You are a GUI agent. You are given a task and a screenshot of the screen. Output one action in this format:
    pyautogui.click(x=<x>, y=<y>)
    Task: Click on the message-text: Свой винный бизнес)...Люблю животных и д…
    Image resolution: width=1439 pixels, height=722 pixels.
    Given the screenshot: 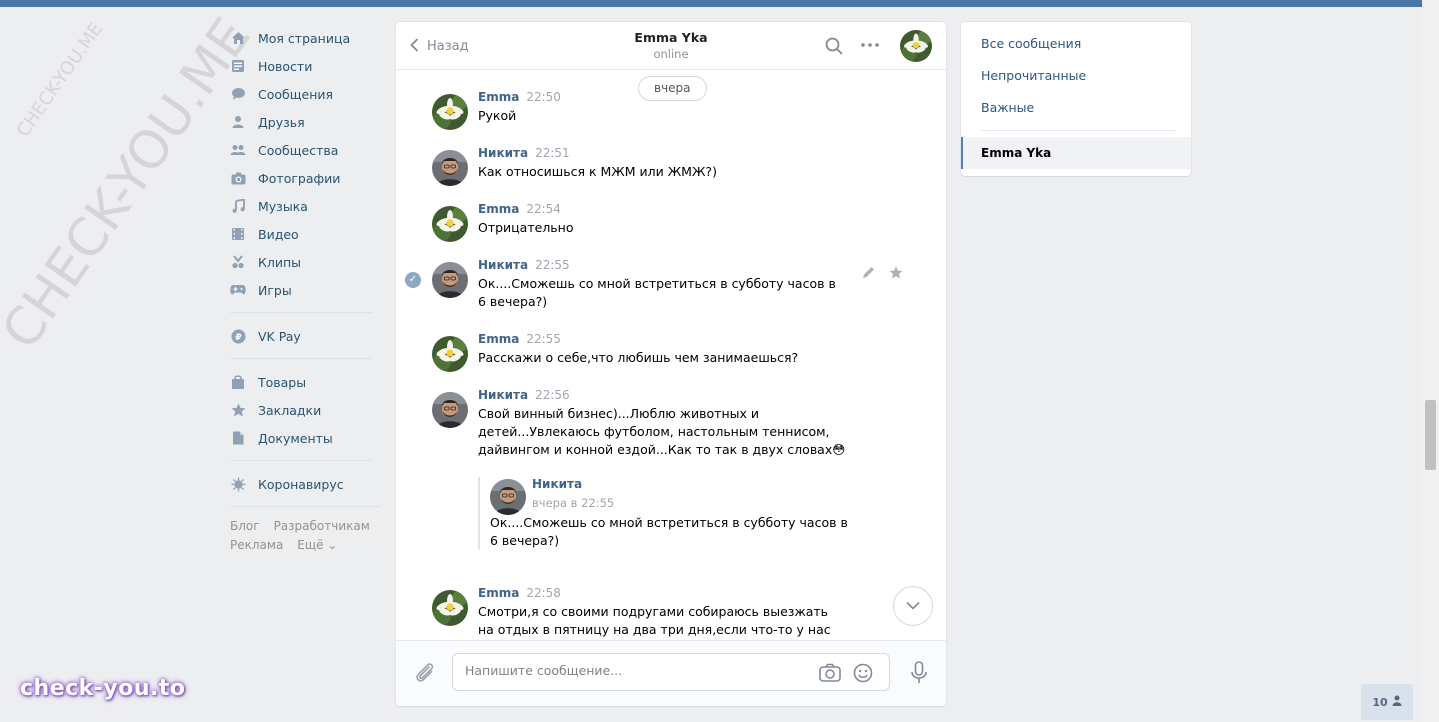 What is the action you would take?
    pyautogui.click(x=662, y=431)
    